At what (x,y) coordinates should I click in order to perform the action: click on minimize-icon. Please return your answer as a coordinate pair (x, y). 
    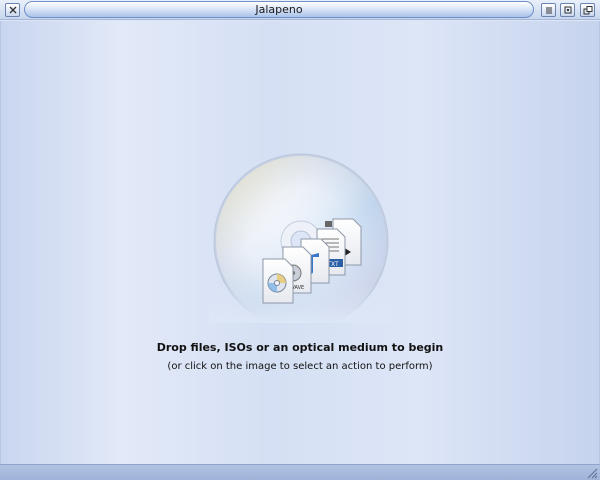
    Looking at the image, I should click on (549, 10).